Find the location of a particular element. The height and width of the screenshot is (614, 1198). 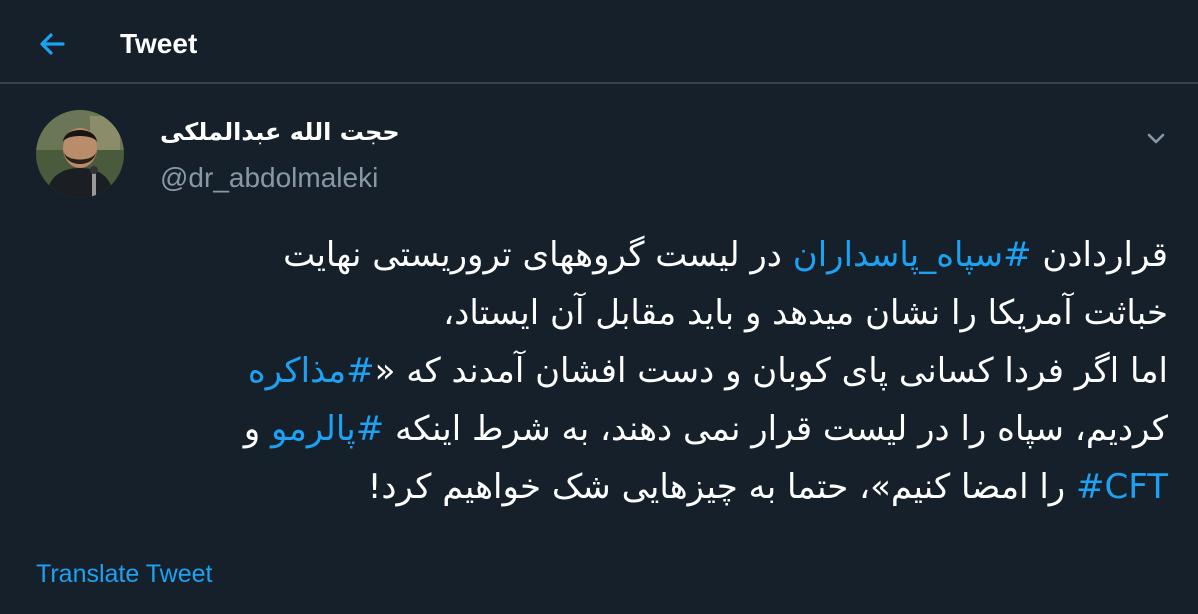

hashtag-link: #سپاه_پاسداران is located at coordinates (912, 255).